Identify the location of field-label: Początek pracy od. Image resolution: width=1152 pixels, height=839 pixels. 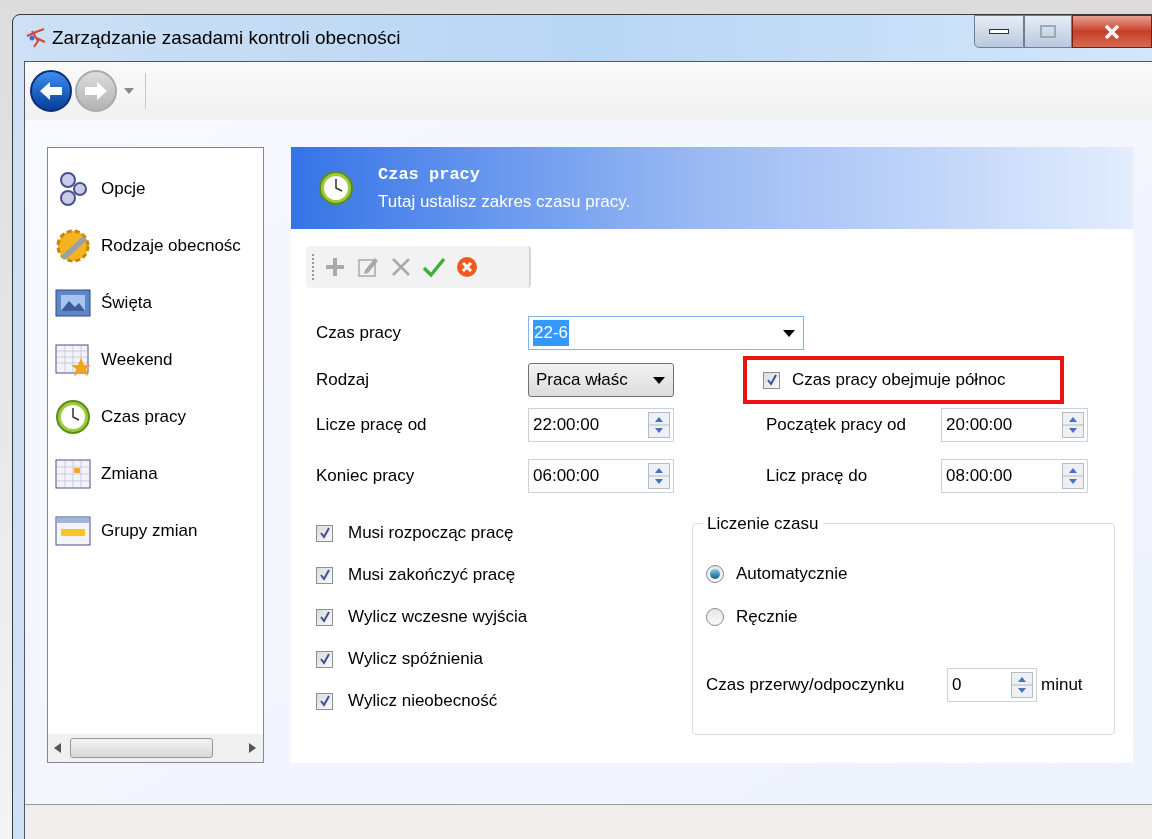
(836, 425).